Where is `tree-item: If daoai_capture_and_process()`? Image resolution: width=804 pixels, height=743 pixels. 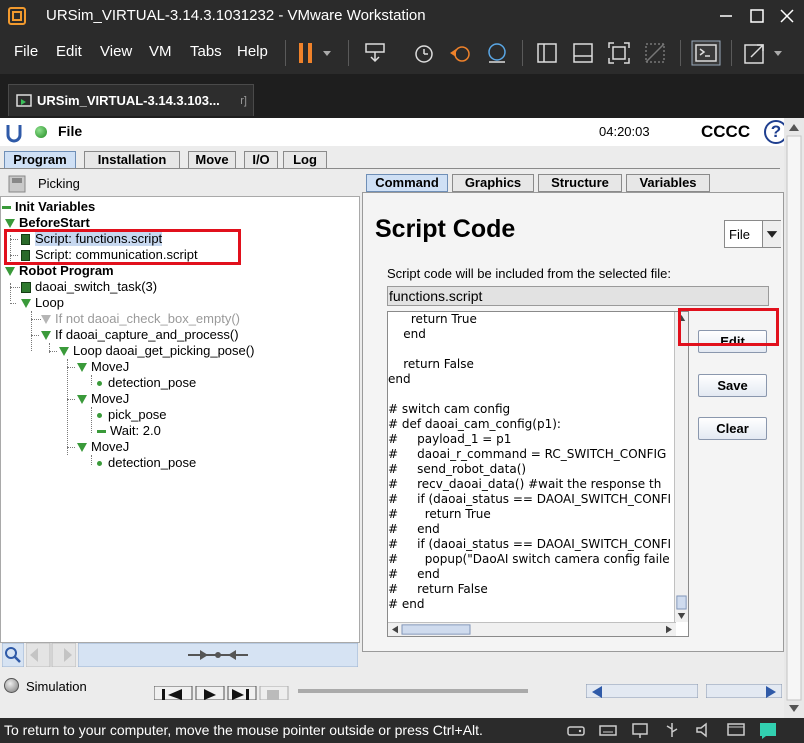 tree-item: If daoai_capture_and_process() is located at coordinates (140, 335).